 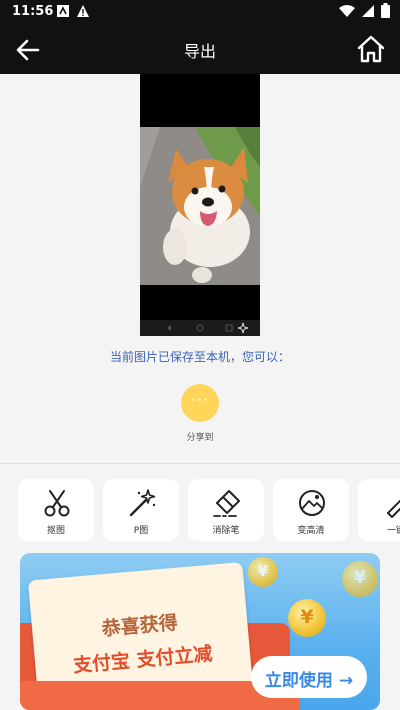 I want to click on status-right-icons, so click(x=364, y=10).